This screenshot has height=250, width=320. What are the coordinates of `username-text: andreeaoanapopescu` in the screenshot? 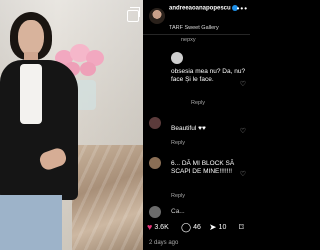 It's located at (200, 9).